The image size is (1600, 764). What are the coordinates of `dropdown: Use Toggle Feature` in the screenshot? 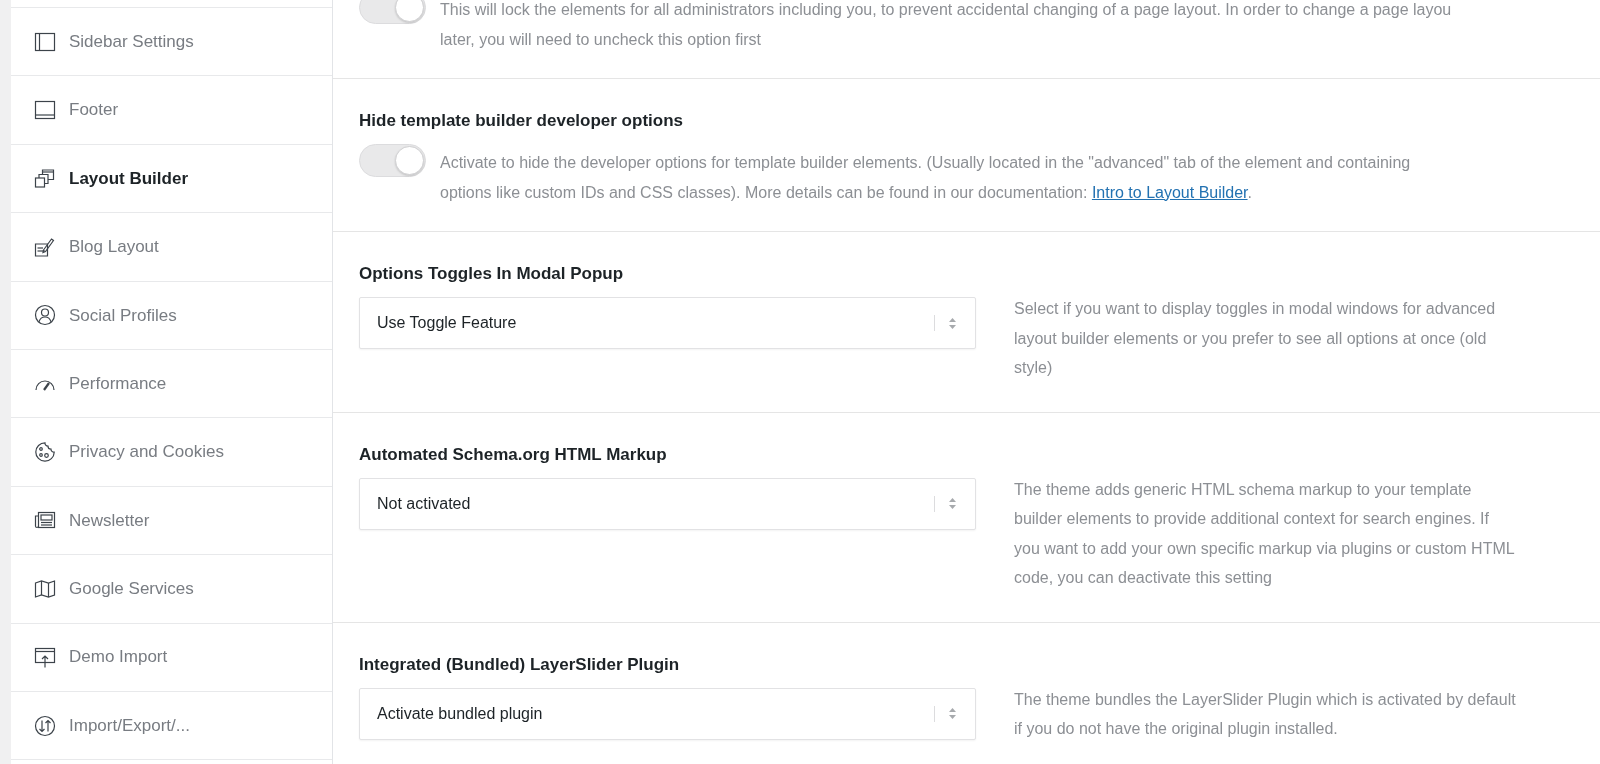 It's located at (667, 323).